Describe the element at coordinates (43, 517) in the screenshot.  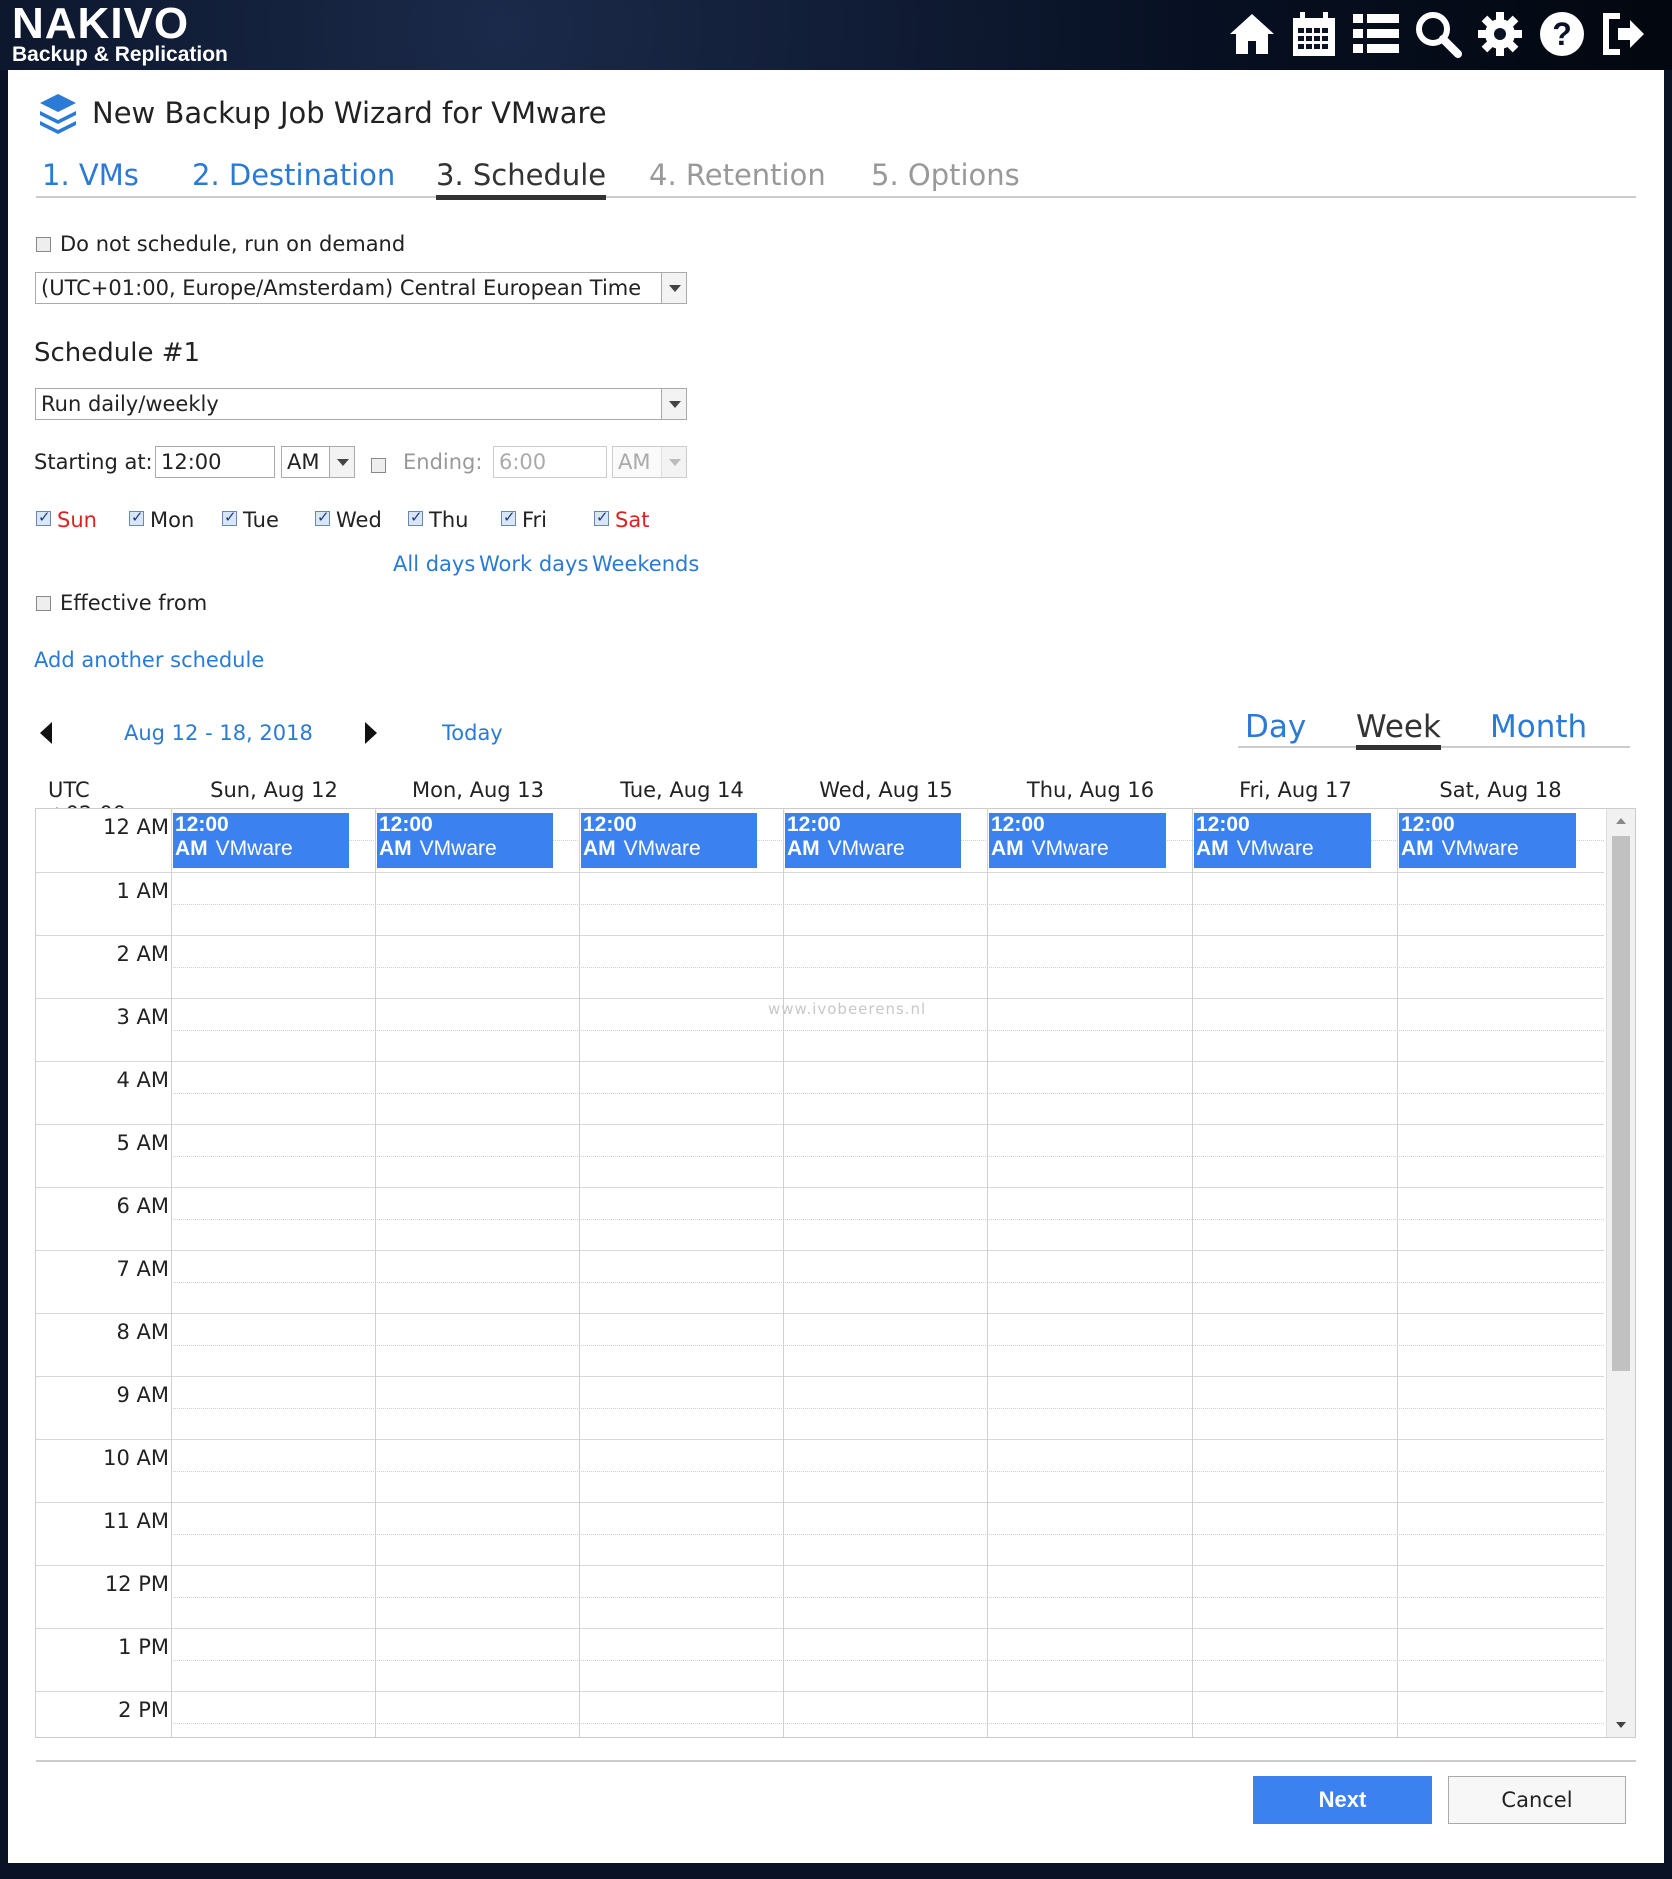
I see `day-sun-checkbox` at that location.